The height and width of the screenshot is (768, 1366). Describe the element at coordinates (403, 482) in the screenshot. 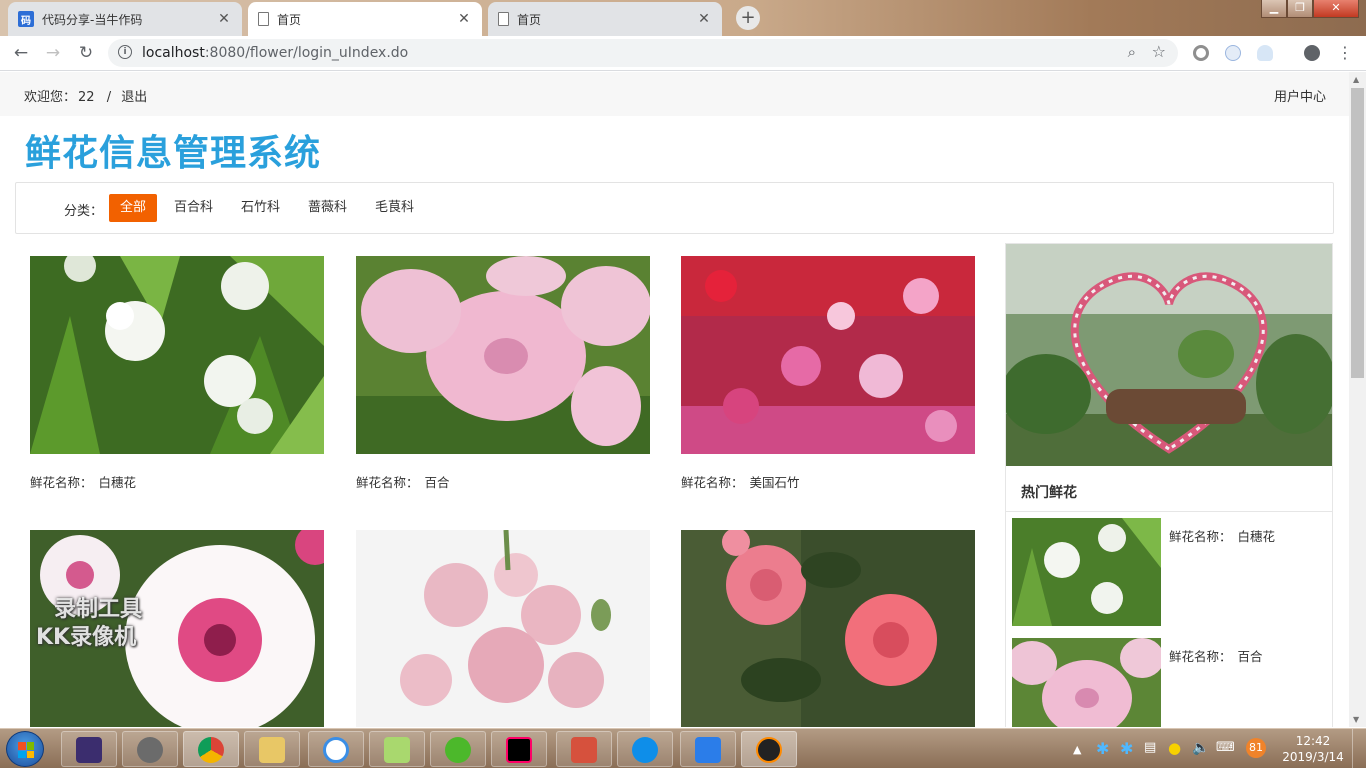

I see `flower-caption: 鲜花名称： 百合` at that location.